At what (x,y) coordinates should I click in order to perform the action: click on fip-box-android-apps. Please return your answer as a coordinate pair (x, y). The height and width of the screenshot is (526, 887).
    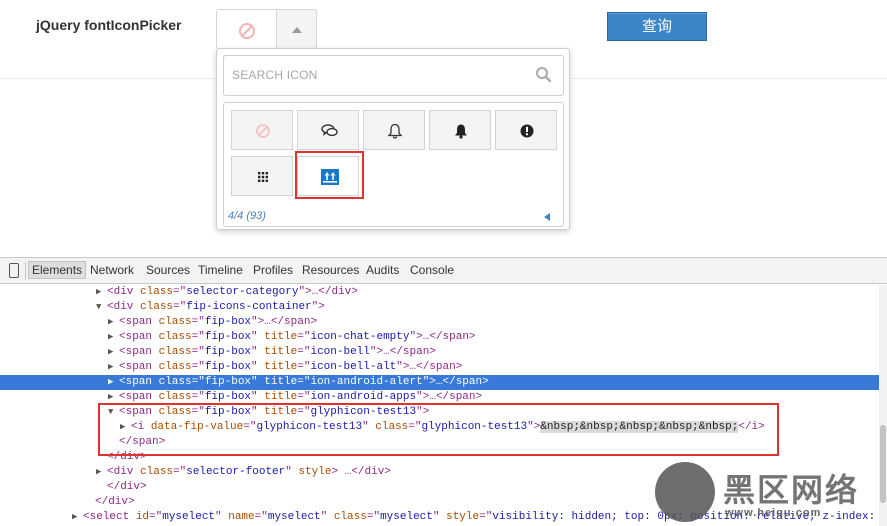
    Looking at the image, I should click on (262, 176).